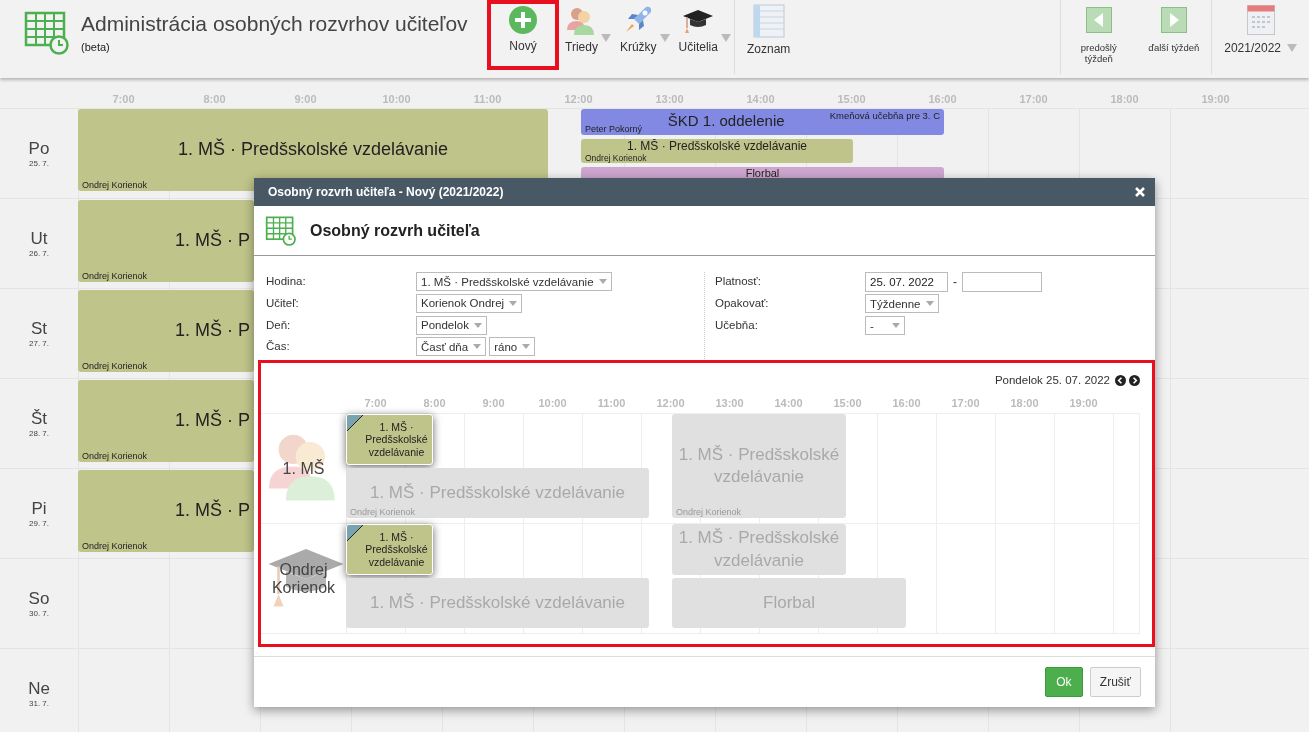 This screenshot has width=1309, height=732. I want to click on app-subtitle: (beta), so click(96, 47).